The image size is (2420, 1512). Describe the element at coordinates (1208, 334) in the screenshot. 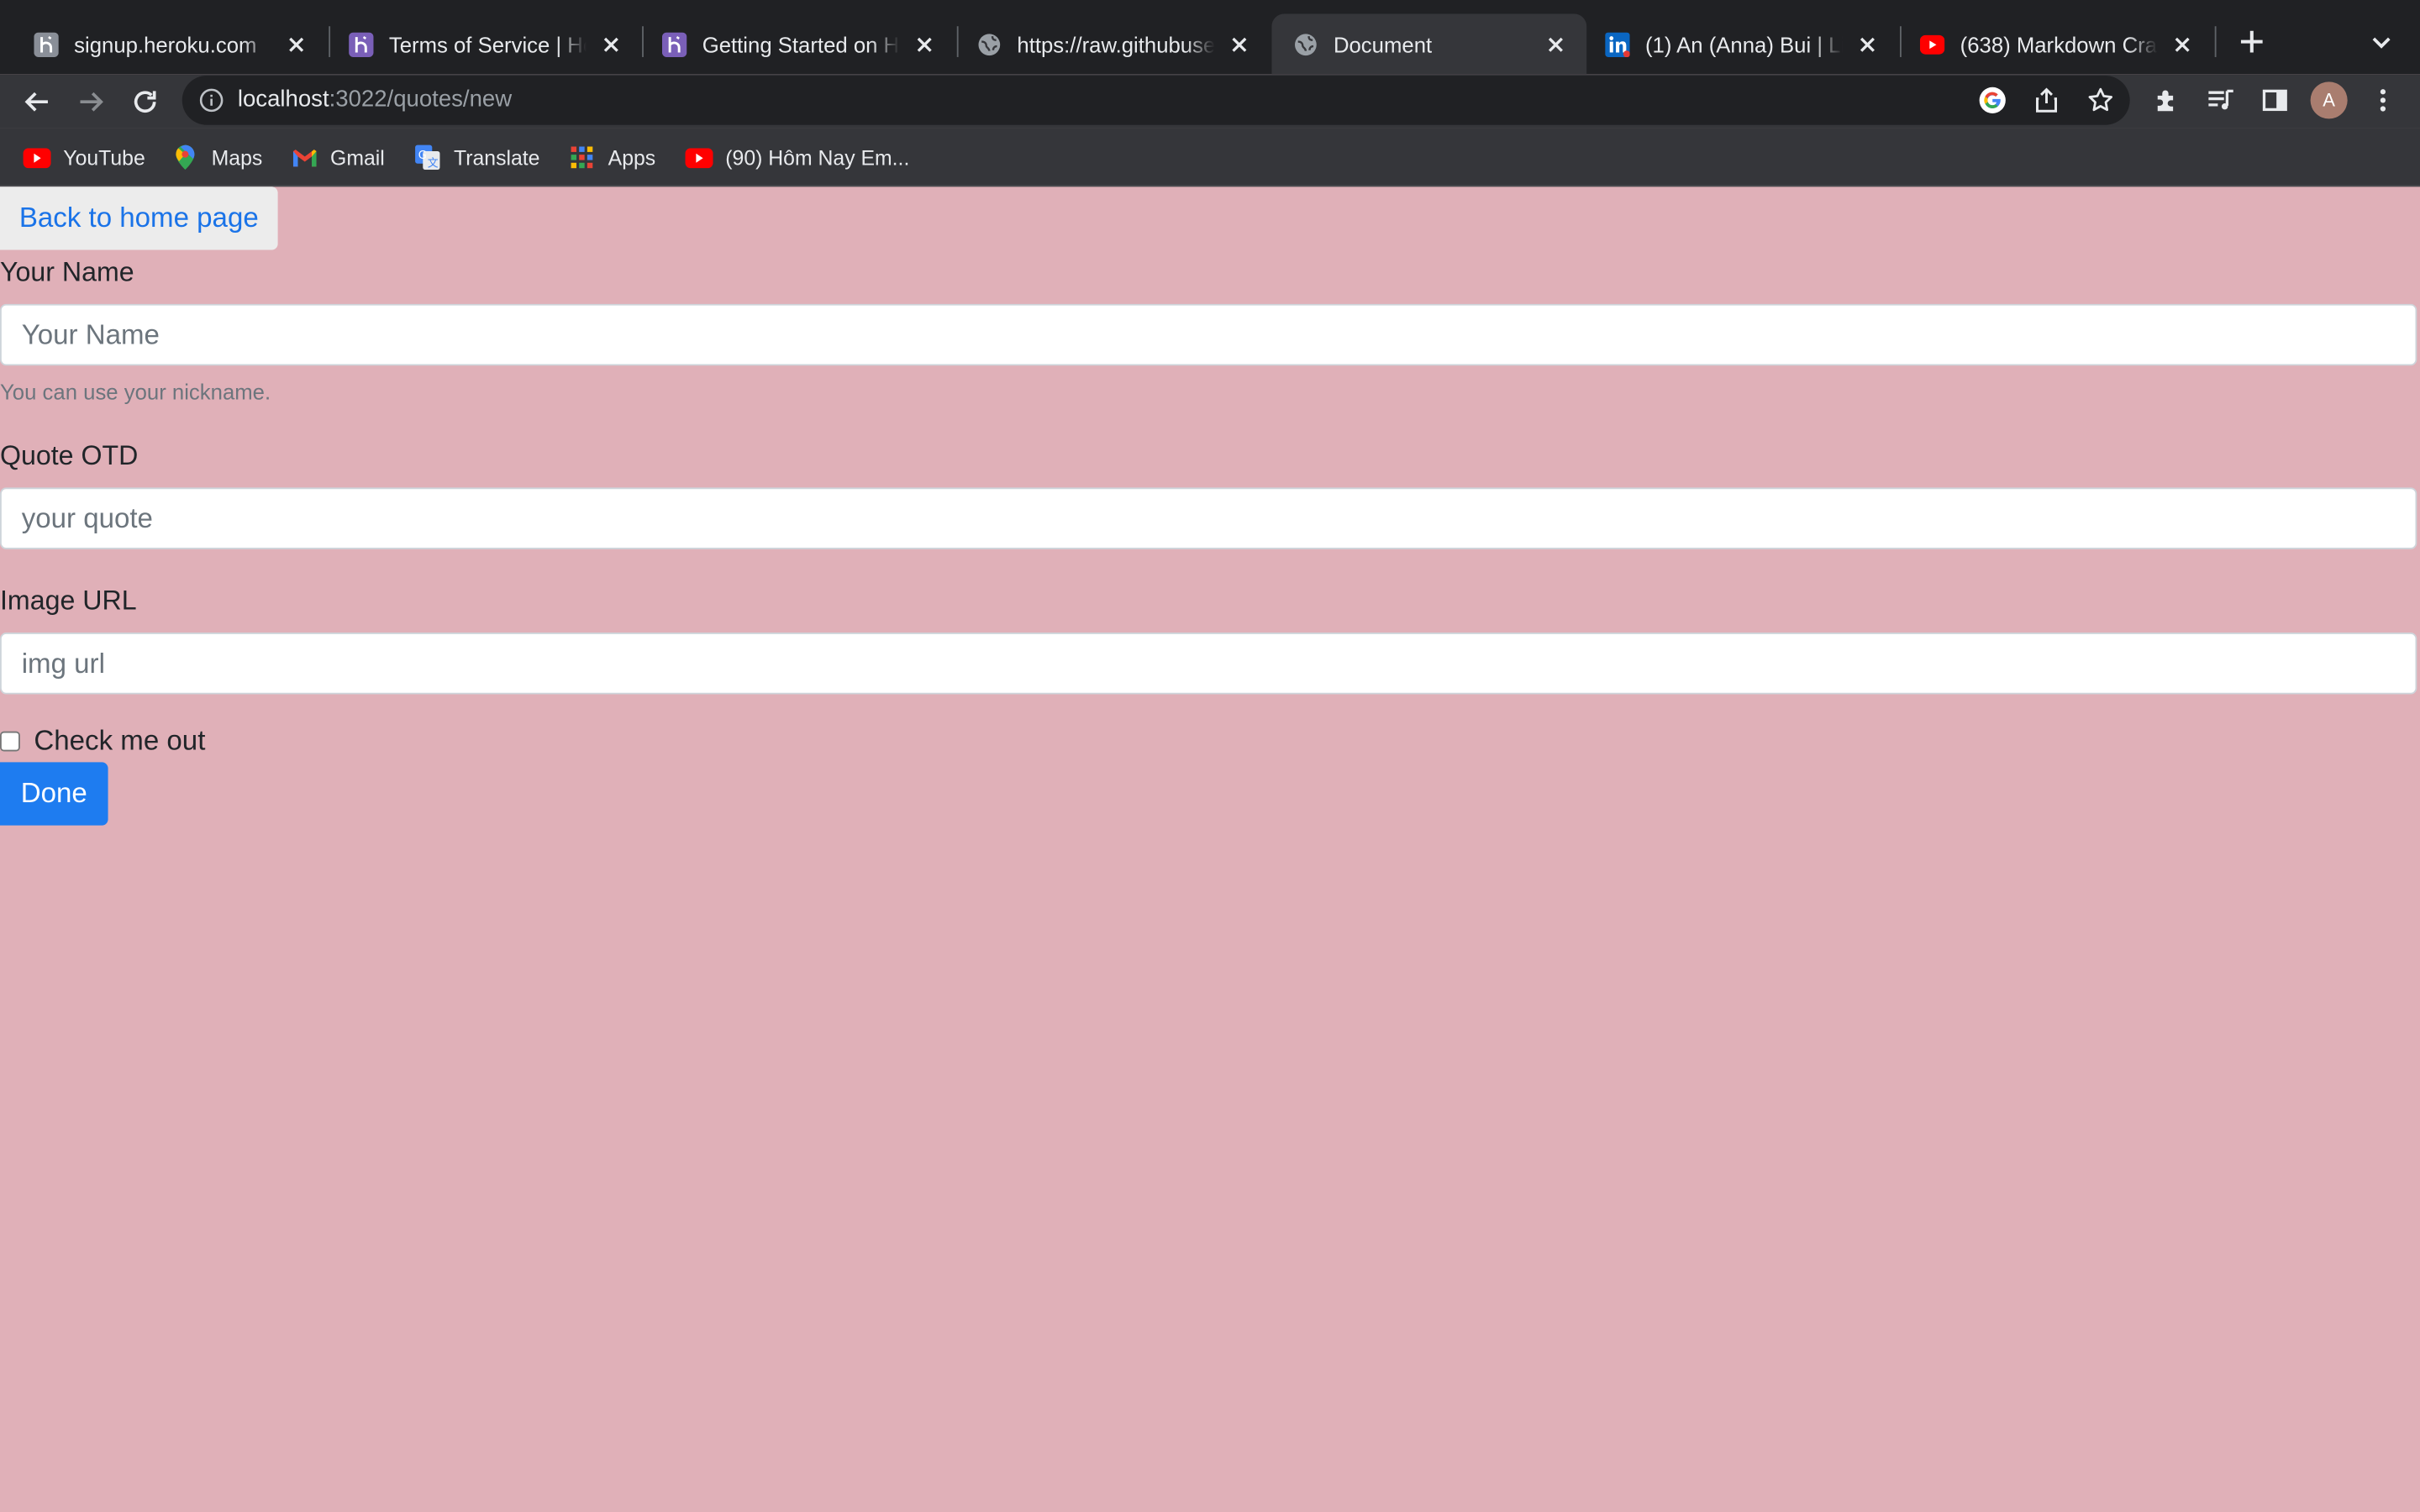

I see `name-input` at that location.